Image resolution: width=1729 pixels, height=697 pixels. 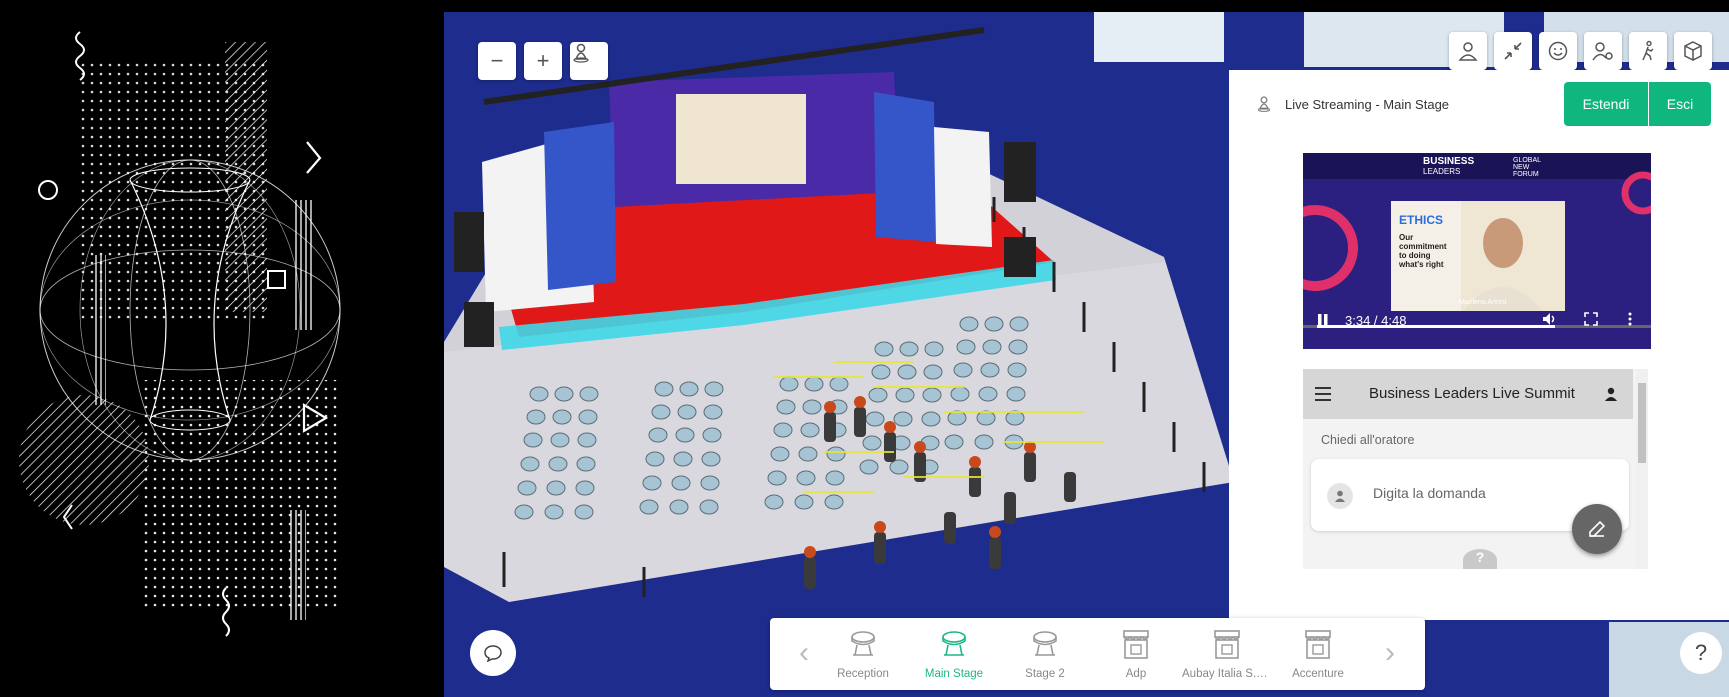 What do you see at coordinates (1045, 674) in the screenshot?
I see `nav-item-label: Stage 2` at bounding box center [1045, 674].